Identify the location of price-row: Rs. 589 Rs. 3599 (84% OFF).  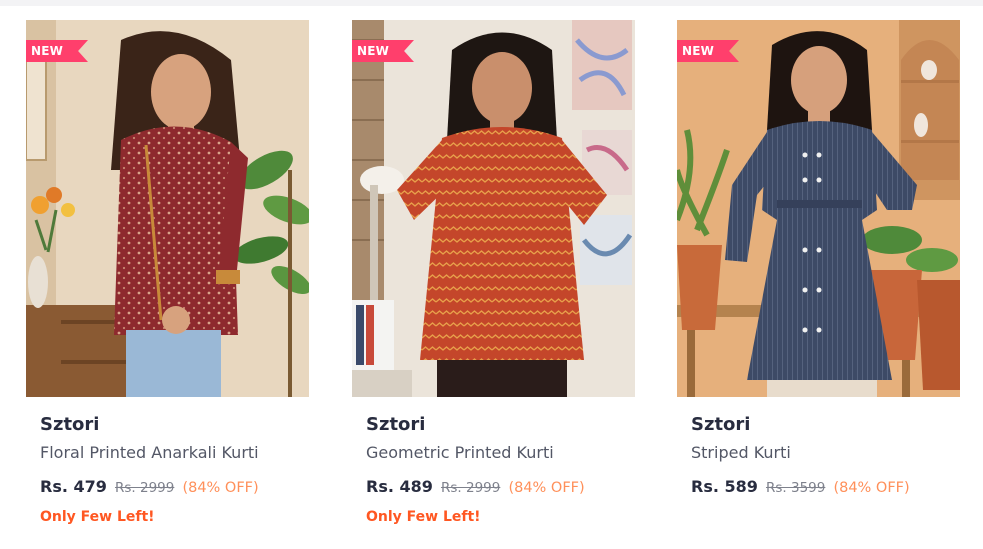
(821, 487).